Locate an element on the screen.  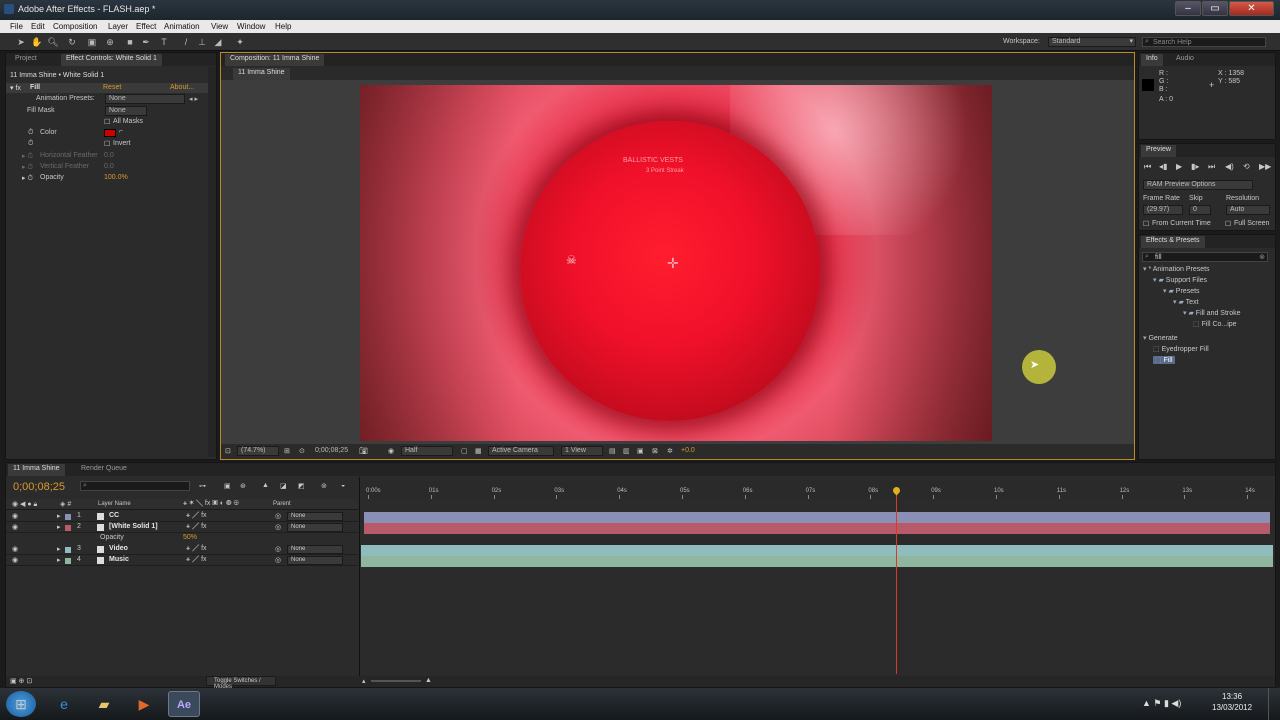
layer-row: ◉ ▸ 4 Music ⚹ ╱ fx ◎ None is located at coordinates (182, 560).